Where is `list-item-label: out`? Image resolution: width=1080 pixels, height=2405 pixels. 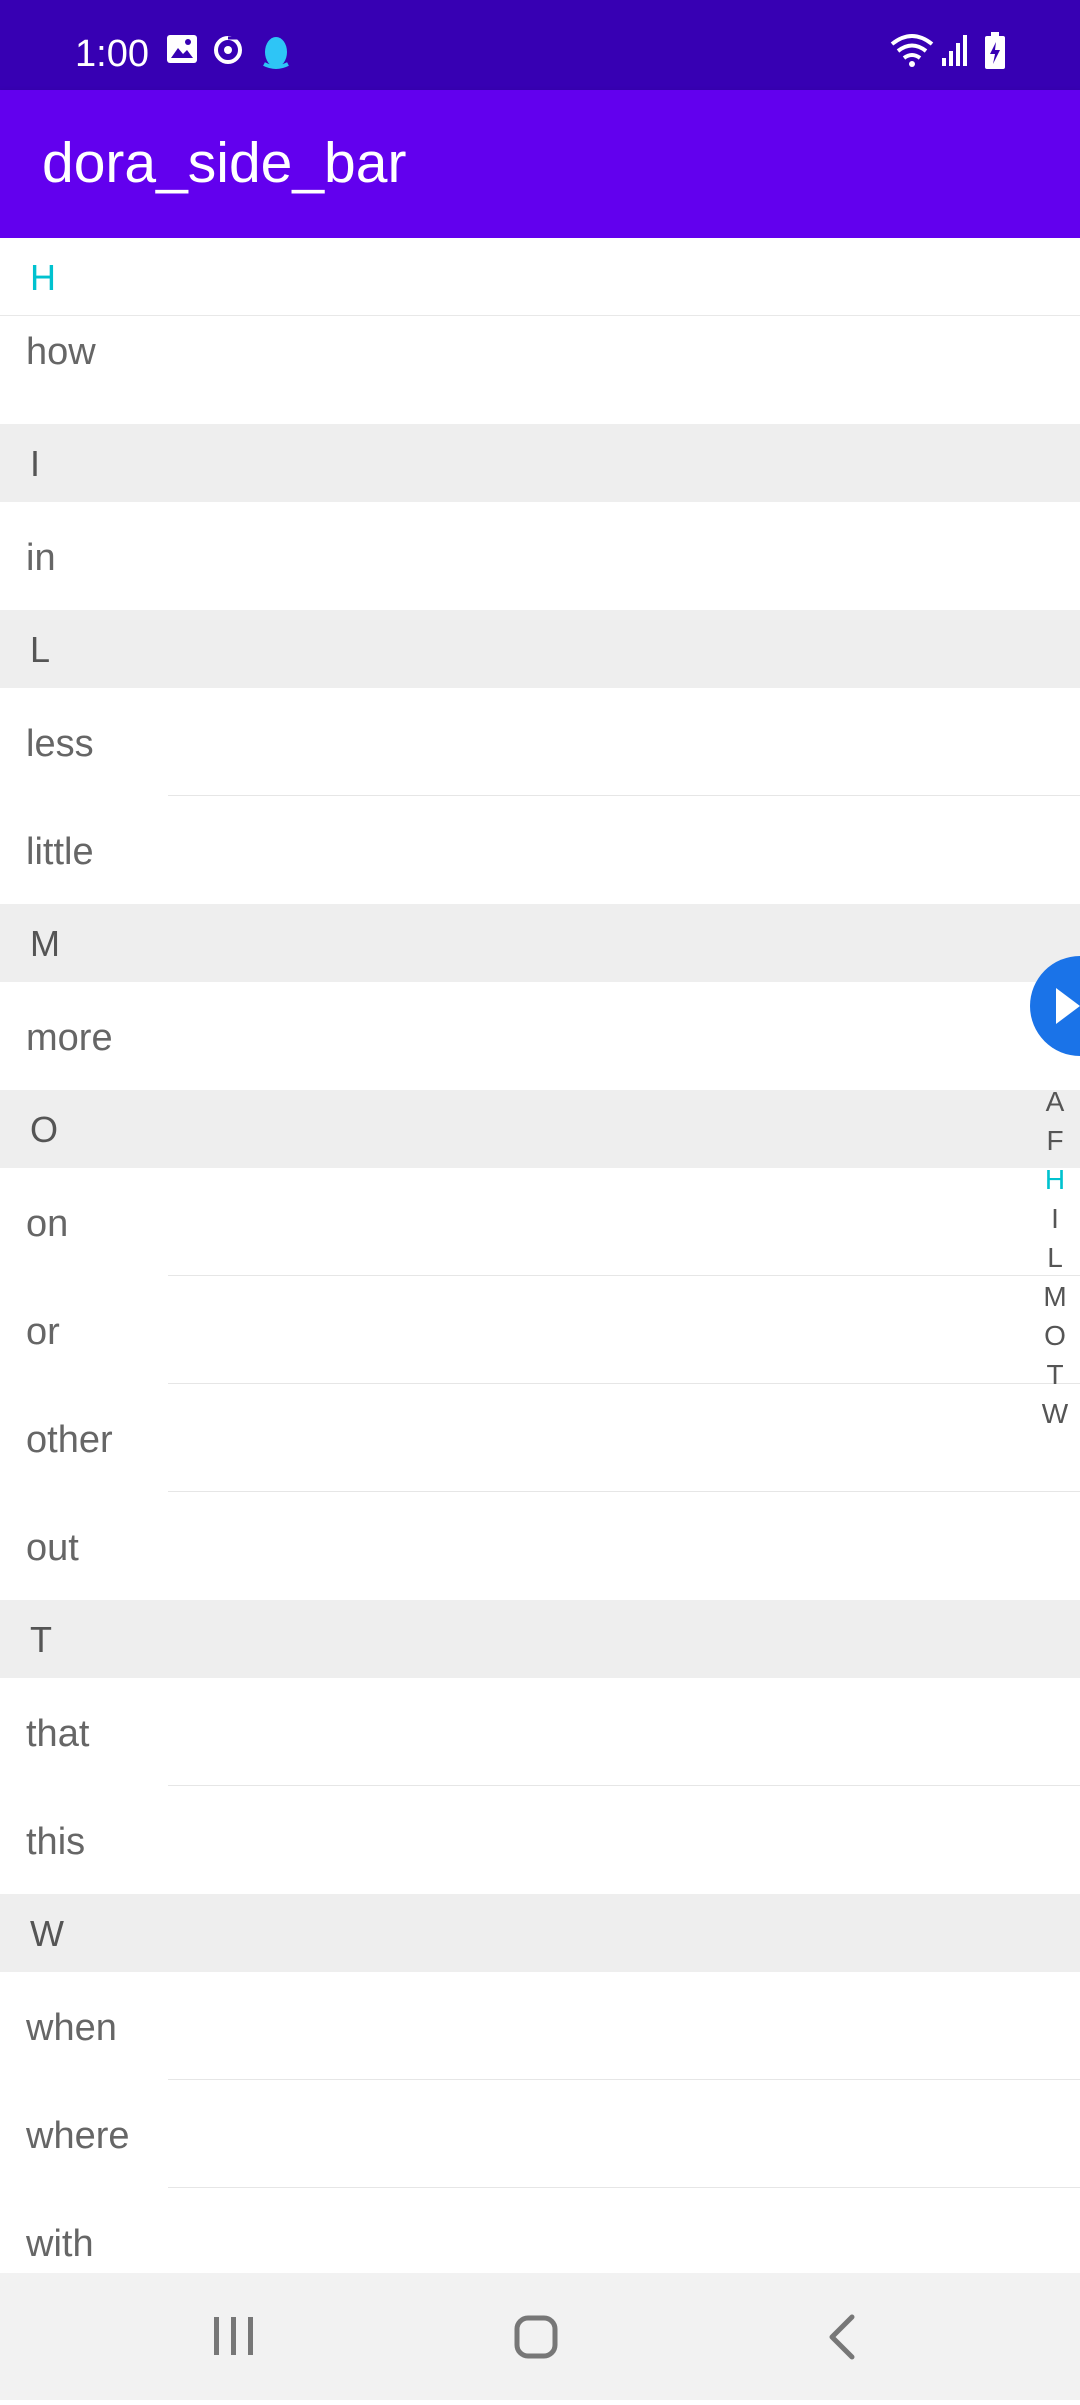
list-item-label: out is located at coordinates (52, 1548).